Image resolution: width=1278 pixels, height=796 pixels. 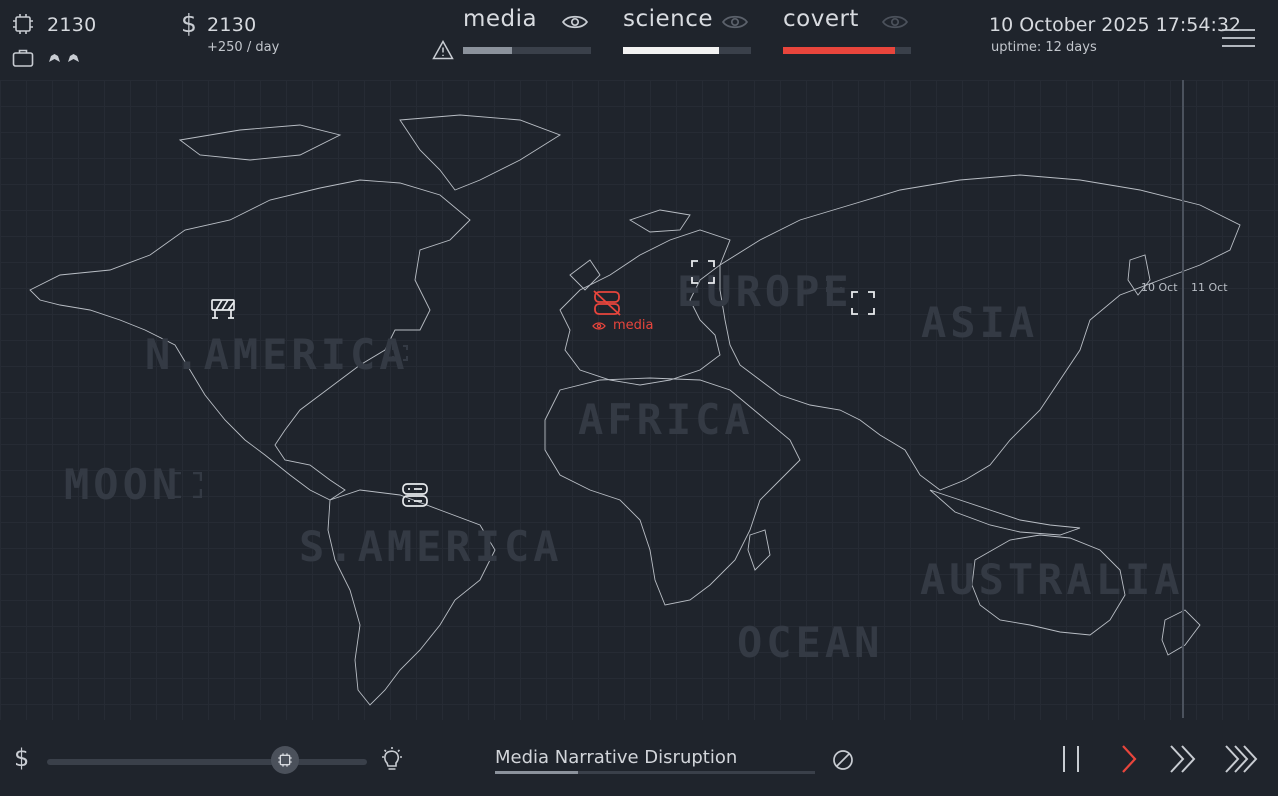 What do you see at coordinates (1129, 759) in the screenshot?
I see `play-speed-1-icon` at bounding box center [1129, 759].